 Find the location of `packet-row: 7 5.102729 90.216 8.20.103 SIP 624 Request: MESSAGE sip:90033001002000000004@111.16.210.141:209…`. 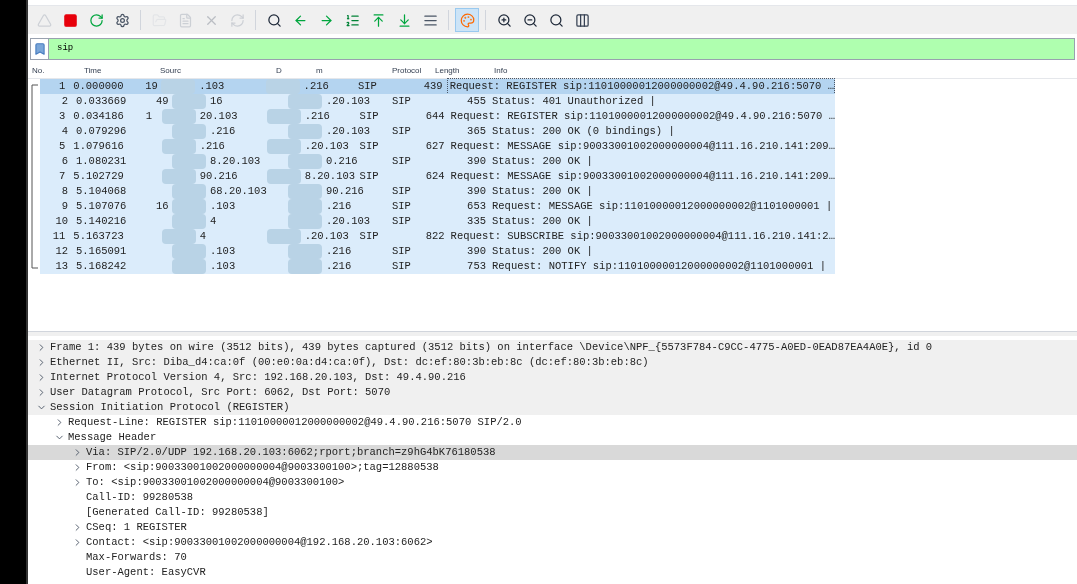

packet-row: 7 5.102729 90.216 8.20.103 SIP 624 Request: MESSAGE sip:90033001002000000004@111.16.210.141:209… is located at coordinates (437, 176).